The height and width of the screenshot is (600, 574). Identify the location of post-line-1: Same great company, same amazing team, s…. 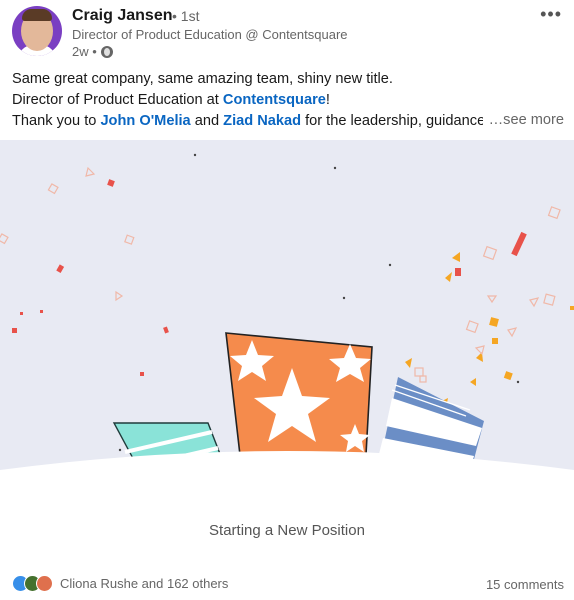
(292, 79).